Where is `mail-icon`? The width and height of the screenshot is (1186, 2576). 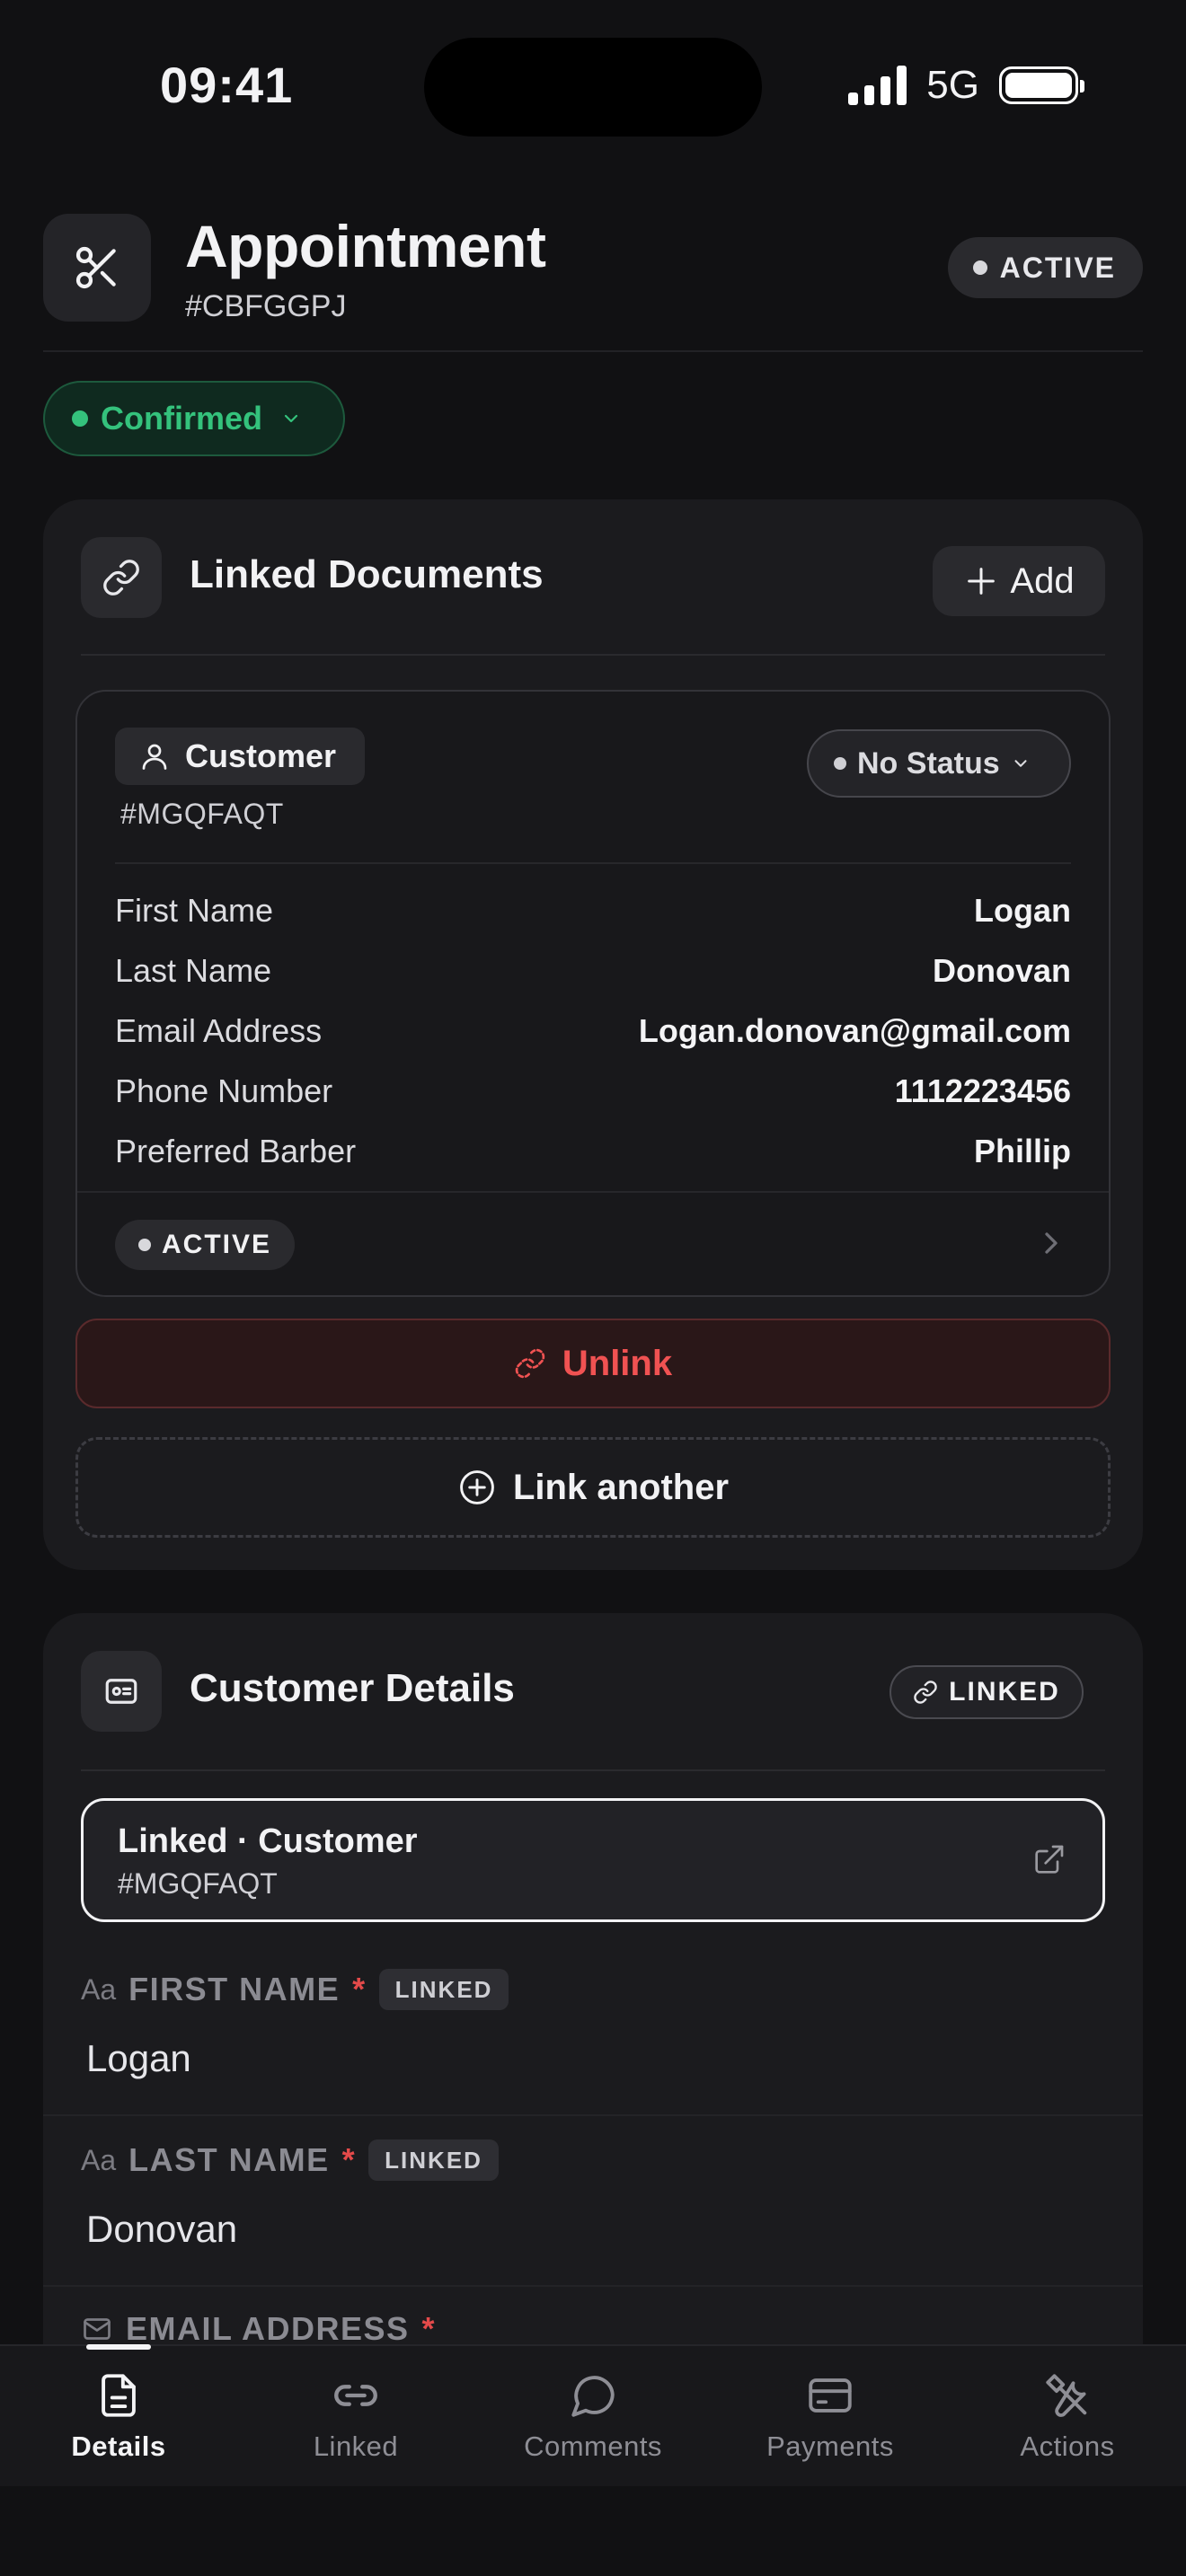
mail-icon is located at coordinates (97, 2329).